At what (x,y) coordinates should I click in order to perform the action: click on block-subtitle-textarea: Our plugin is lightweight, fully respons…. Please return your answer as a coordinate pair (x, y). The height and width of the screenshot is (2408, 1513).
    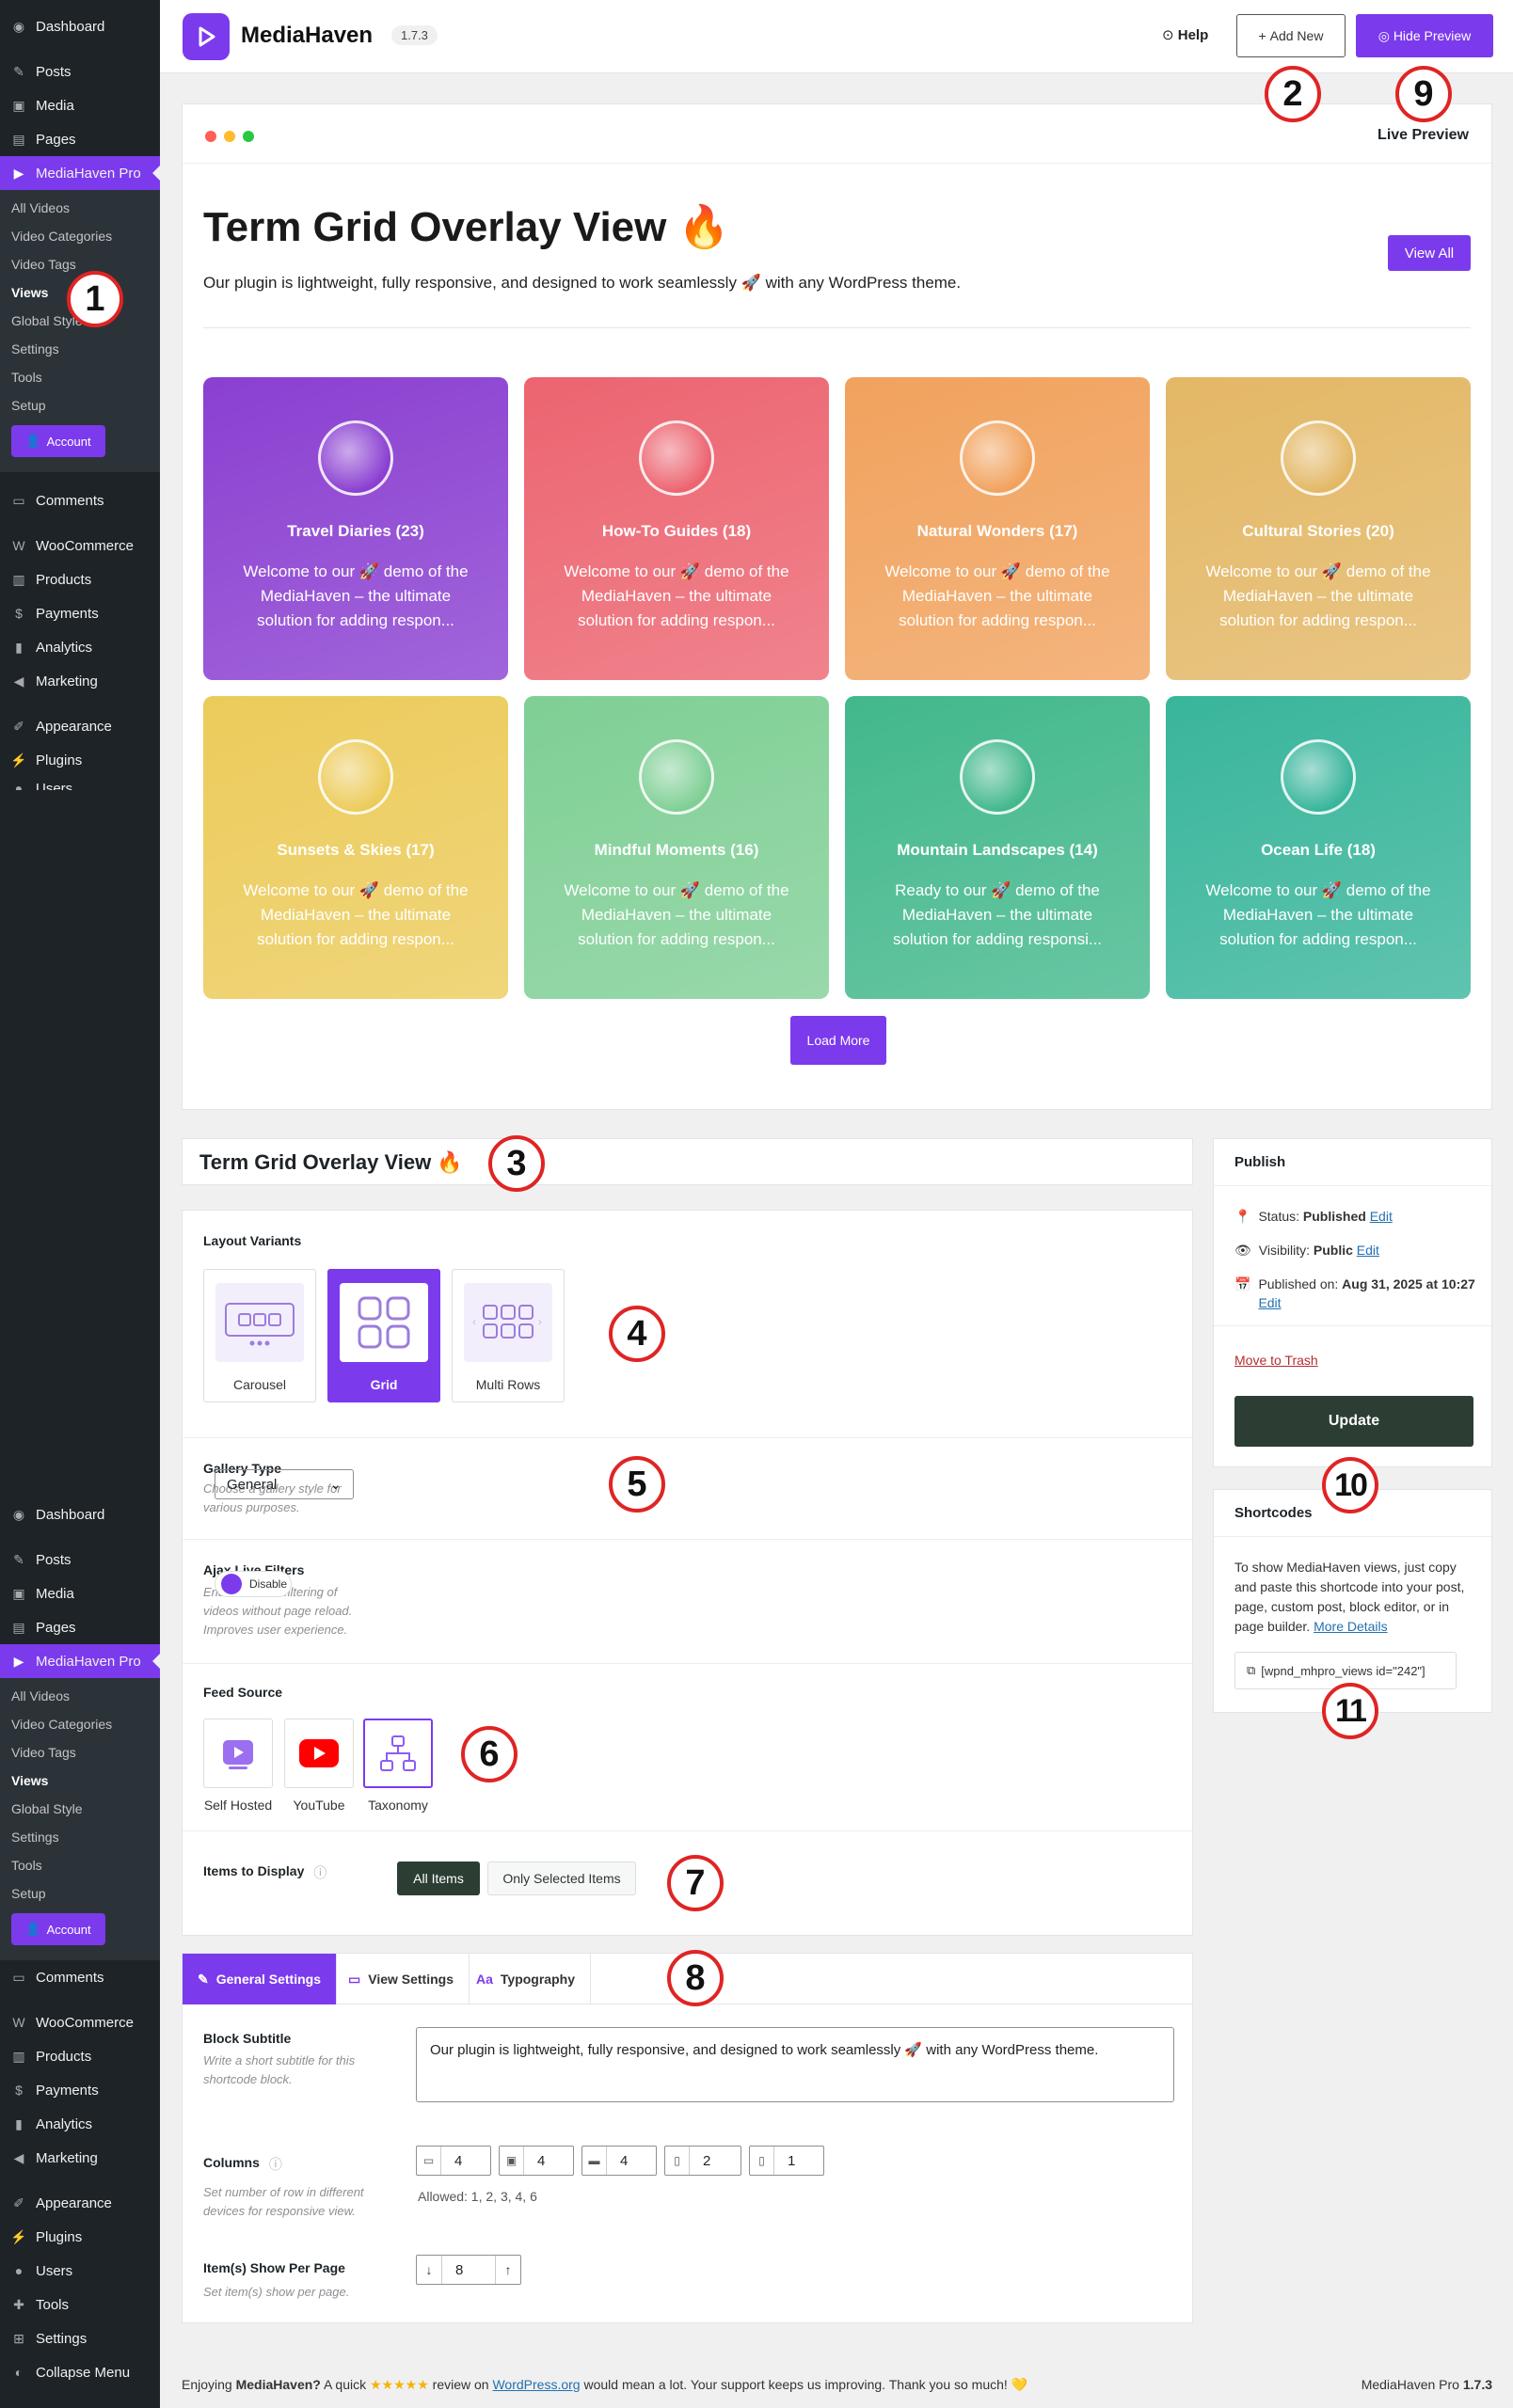
    Looking at the image, I should click on (795, 2065).